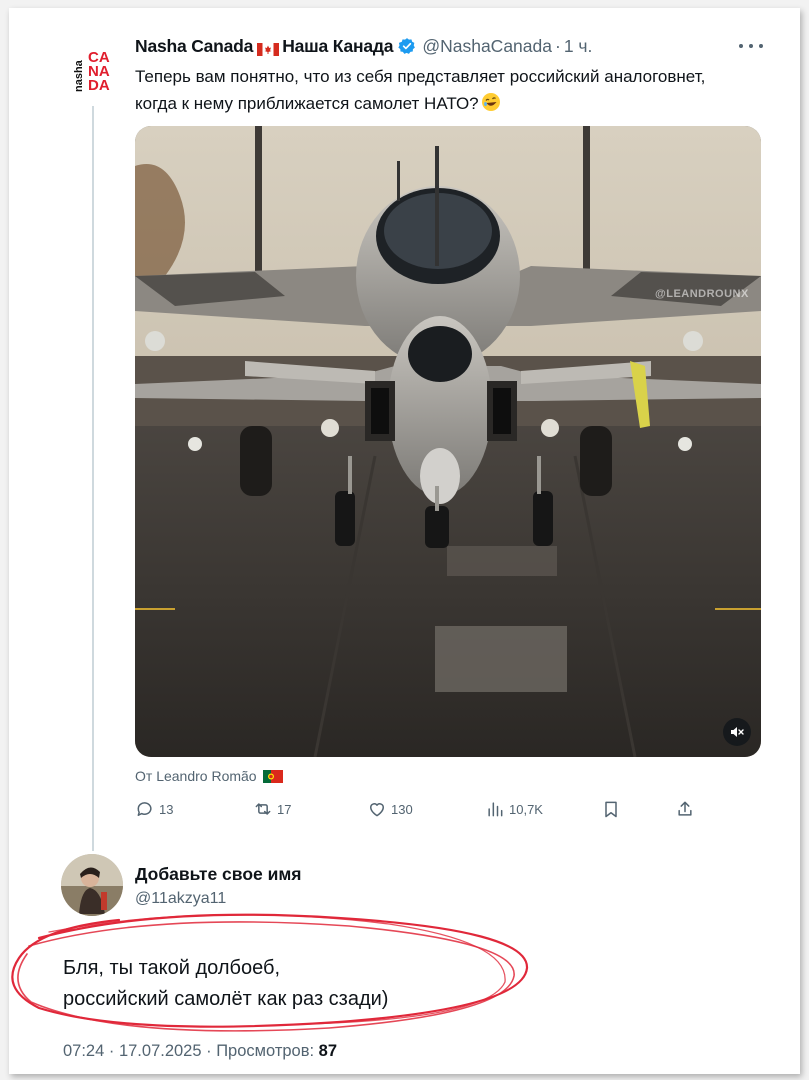 The image size is (809, 1080). Describe the element at coordinates (144, 809) in the screenshot. I see `reply-bubble-icon` at that location.